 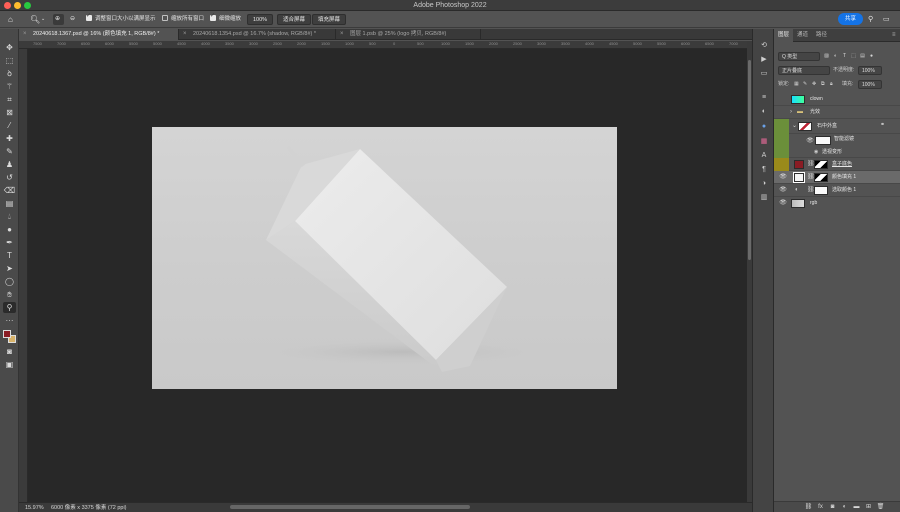 I want to click on search-icon: ⚲, so click(x=870, y=19).